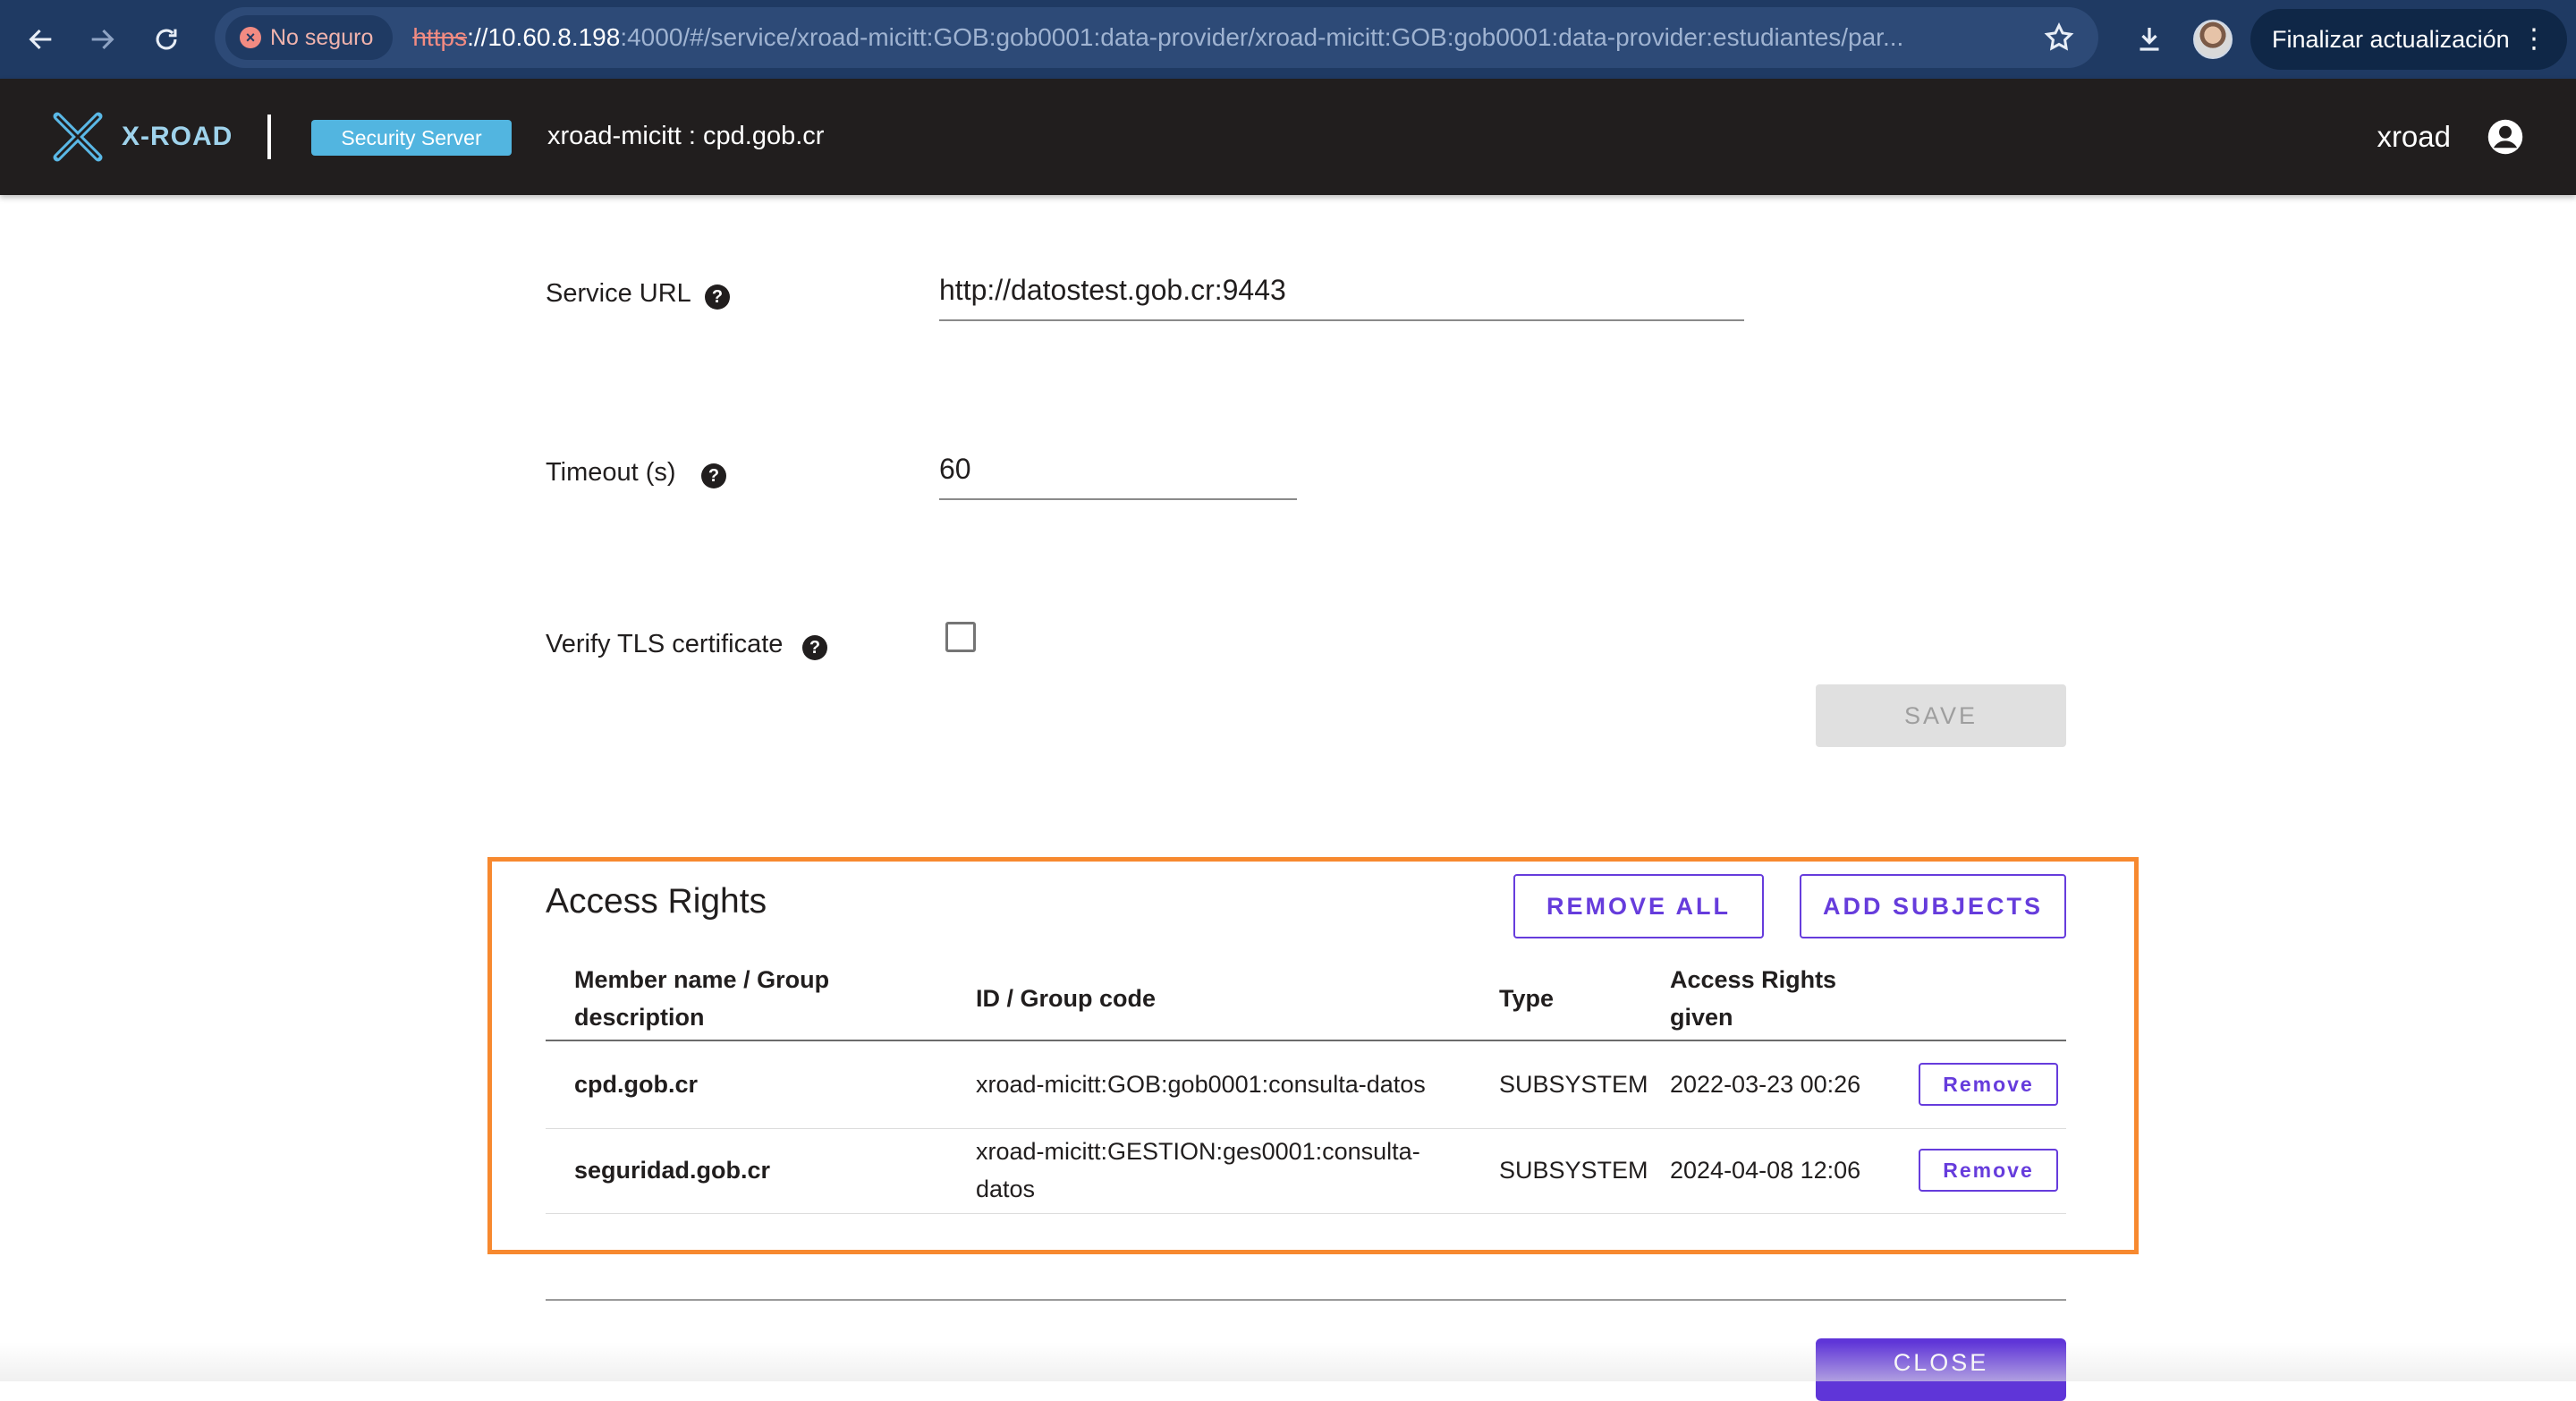 The height and width of the screenshot is (1401, 2576). I want to click on column-header-member-line1: Member name / Group, so click(702, 980).